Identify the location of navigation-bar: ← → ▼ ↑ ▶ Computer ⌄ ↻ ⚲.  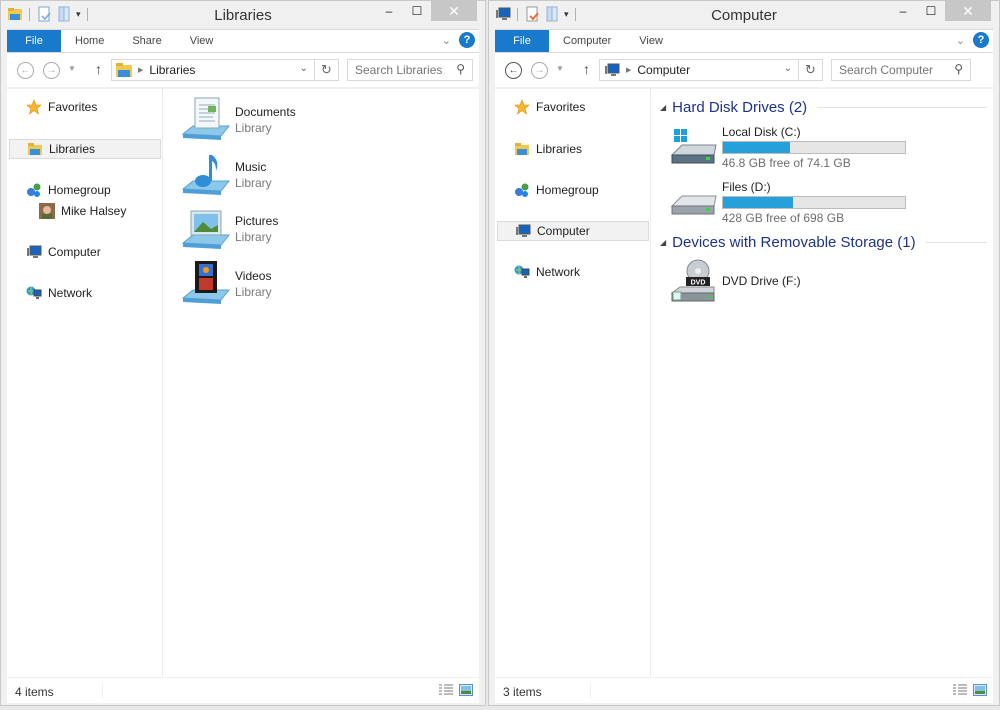
(744, 70).